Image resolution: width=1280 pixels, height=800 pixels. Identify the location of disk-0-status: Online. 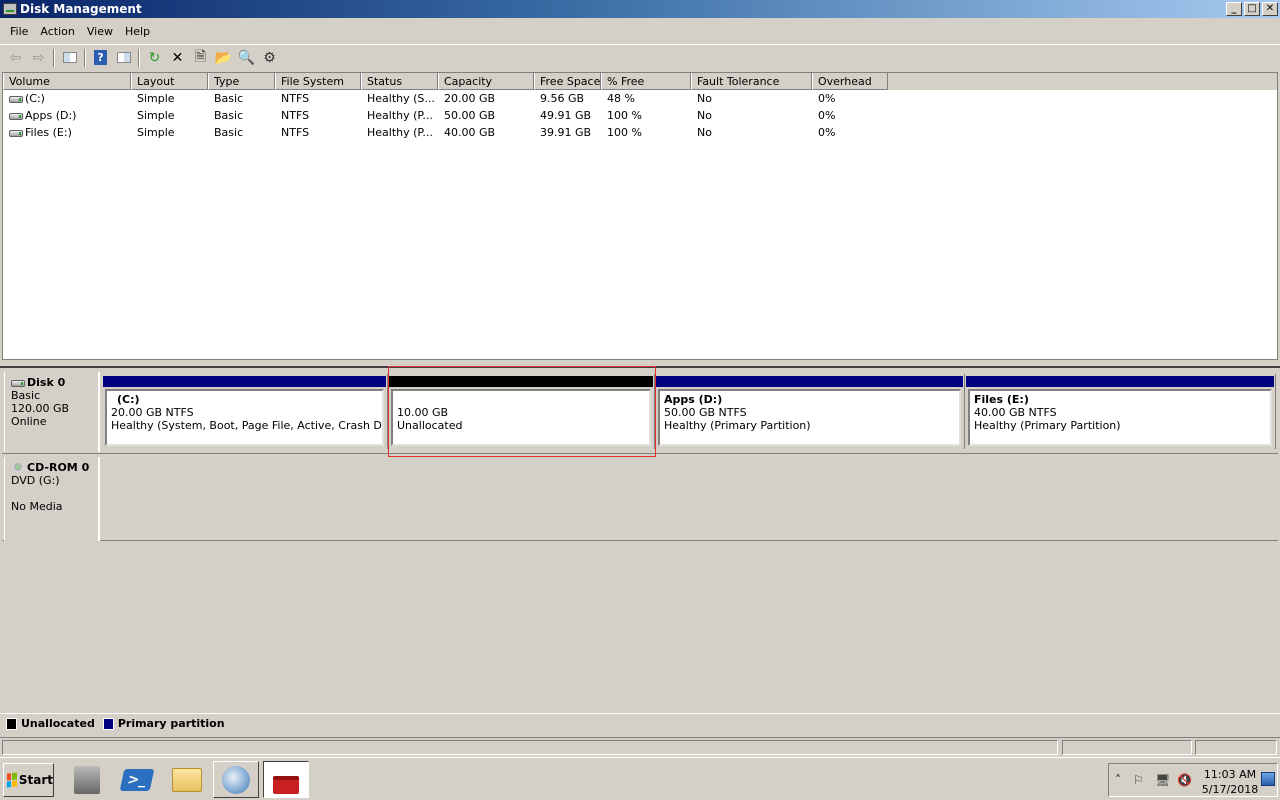
(29, 421).